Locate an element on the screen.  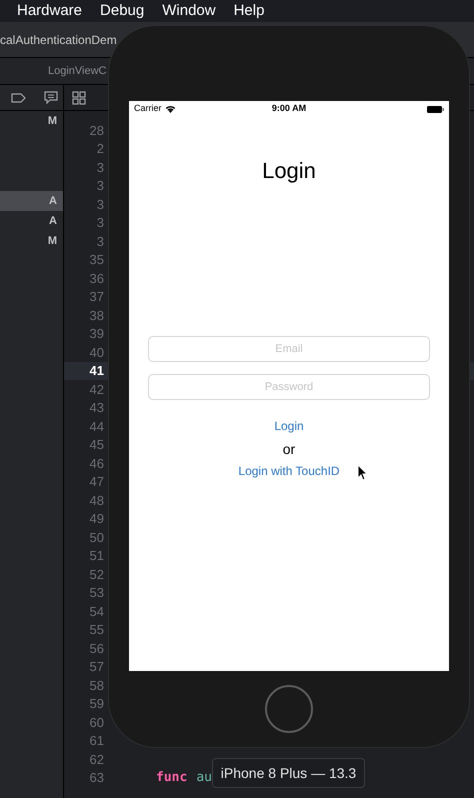
line-number: 2 is located at coordinates (100, 149).